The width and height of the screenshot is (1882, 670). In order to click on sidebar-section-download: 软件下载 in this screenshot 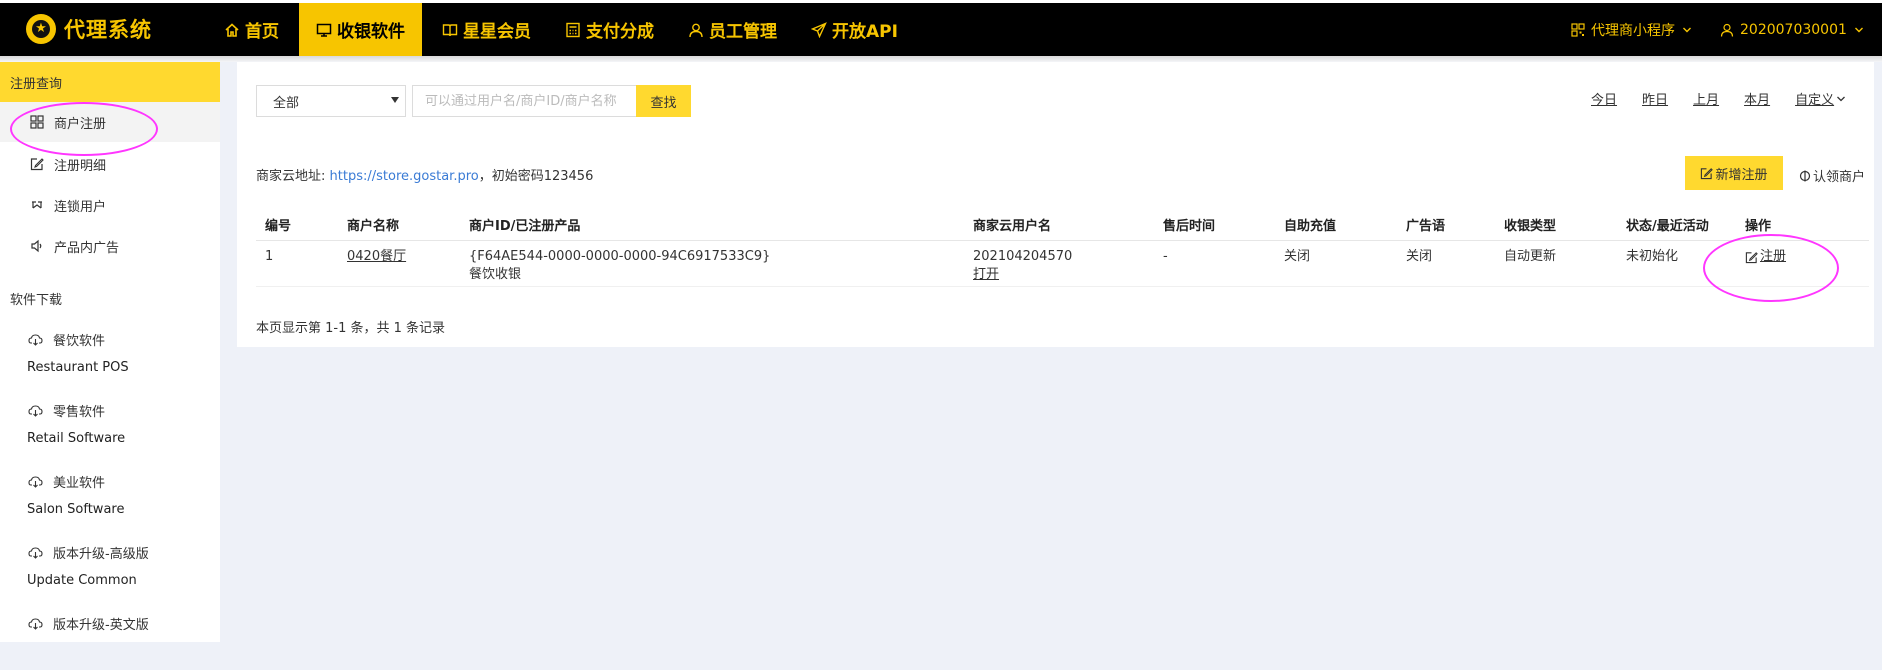, I will do `click(36, 300)`.